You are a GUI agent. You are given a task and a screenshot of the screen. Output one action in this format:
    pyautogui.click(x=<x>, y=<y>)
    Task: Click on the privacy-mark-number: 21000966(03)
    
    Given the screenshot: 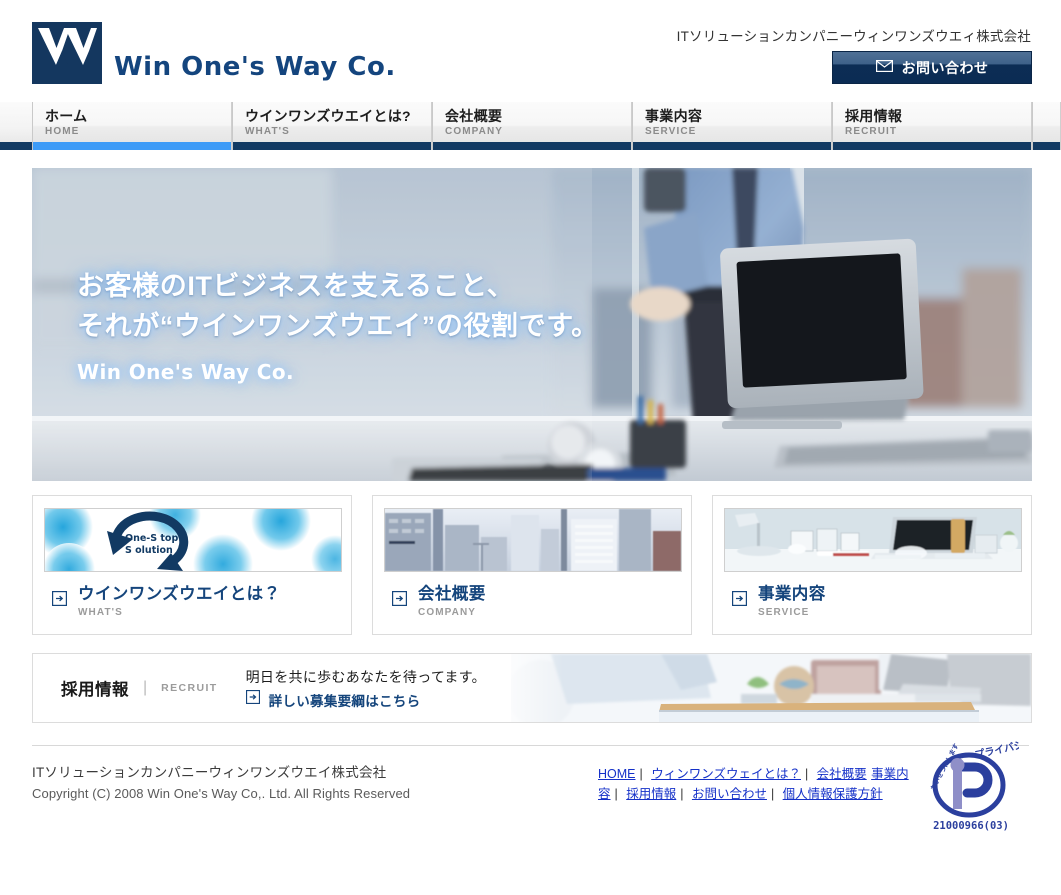 What is the action you would take?
    pyautogui.click(x=971, y=826)
    